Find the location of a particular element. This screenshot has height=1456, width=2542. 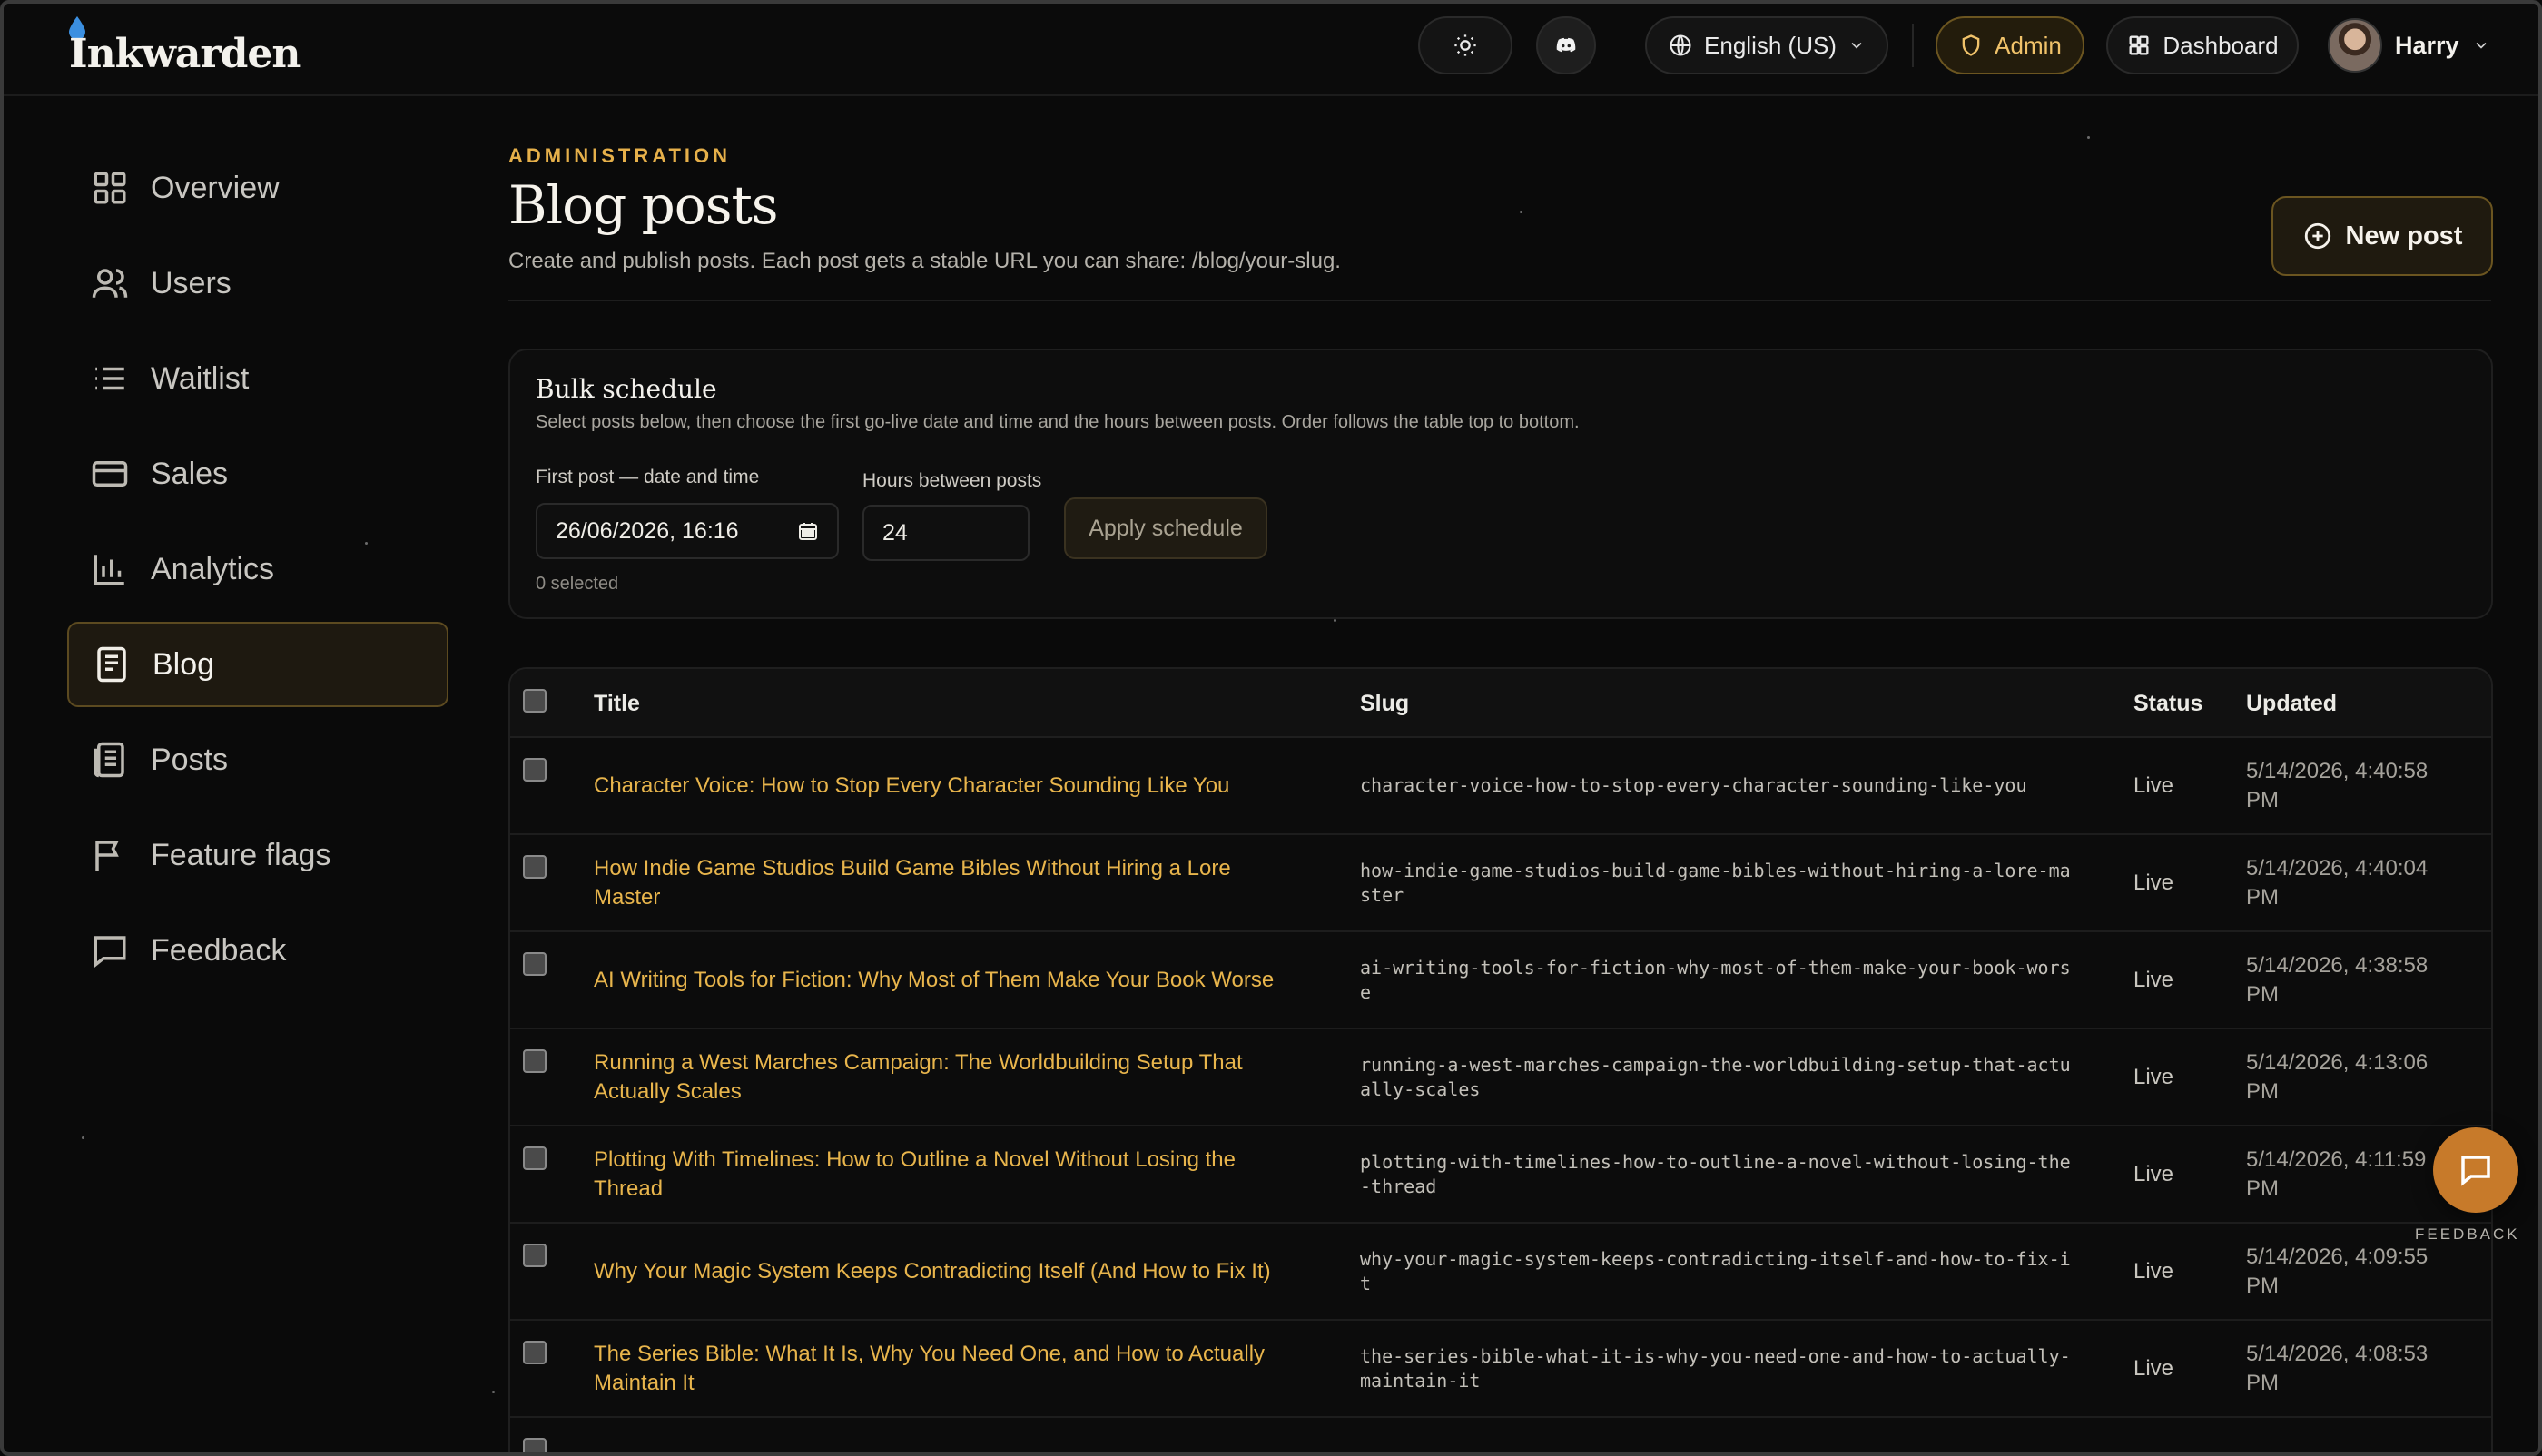

newspaper-icon is located at coordinates (109, 760).